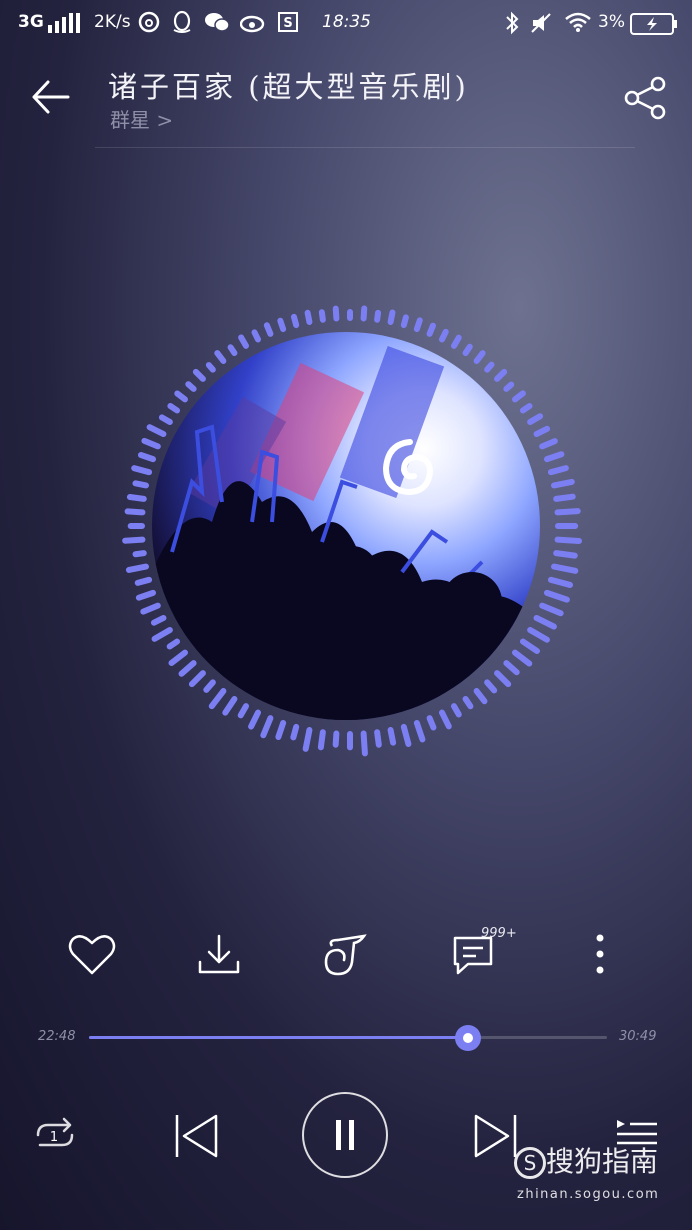 This screenshot has height=1230, width=692. What do you see at coordinates (64, 23) in the screenshot?
I see `signal-icon` at bounding box center [64, 23].